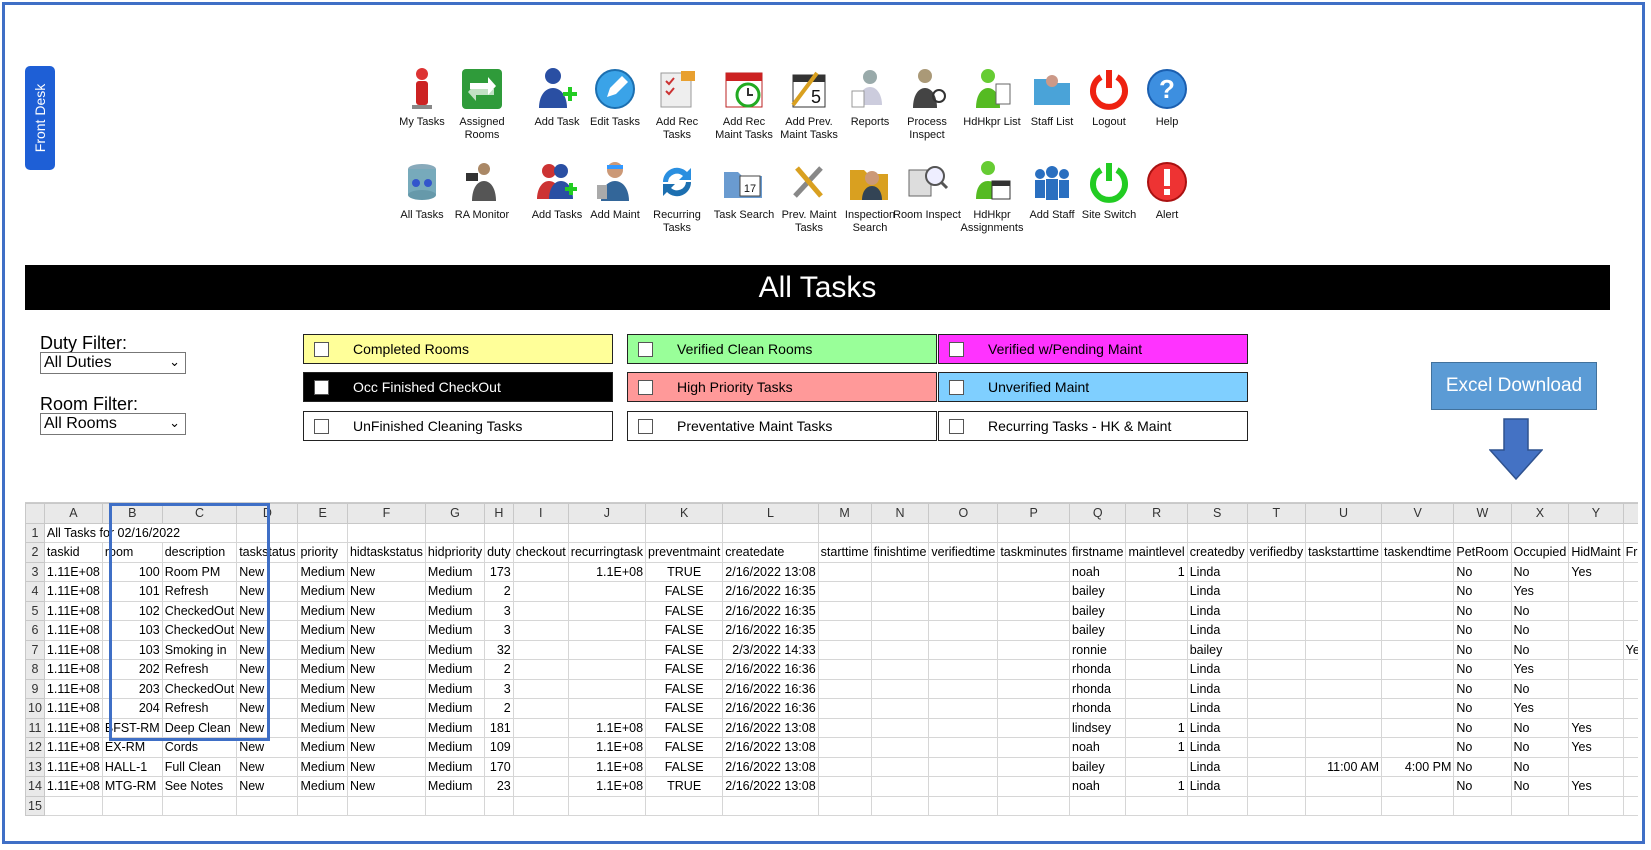 The height and width of the screenshot is (850, 1651). What do you see at coordinates (499, 571) in the screenshot?
I see `table-cell: 173` at bounding box center [499, 571].